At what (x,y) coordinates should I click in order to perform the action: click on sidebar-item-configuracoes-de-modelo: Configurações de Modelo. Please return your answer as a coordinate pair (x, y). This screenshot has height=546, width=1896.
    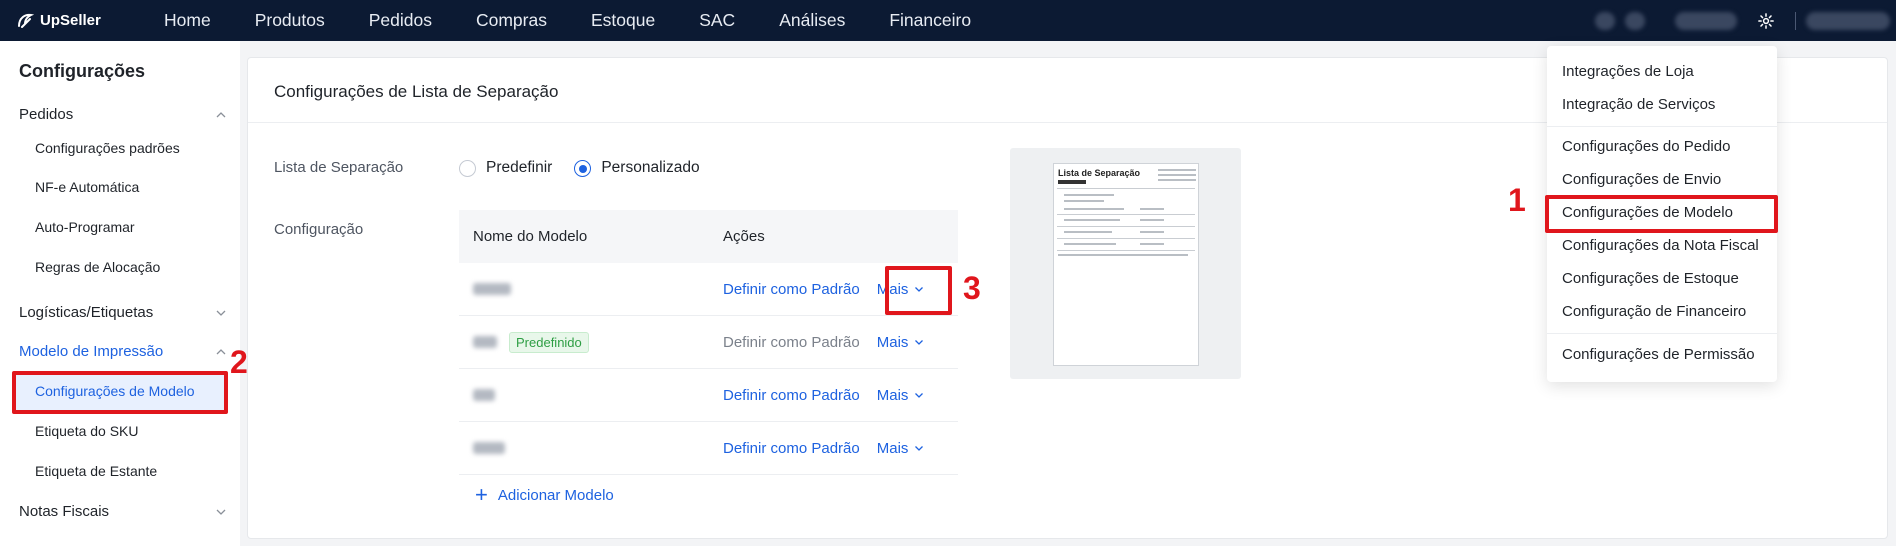
    Looking at the image, I should click on (120, 391).